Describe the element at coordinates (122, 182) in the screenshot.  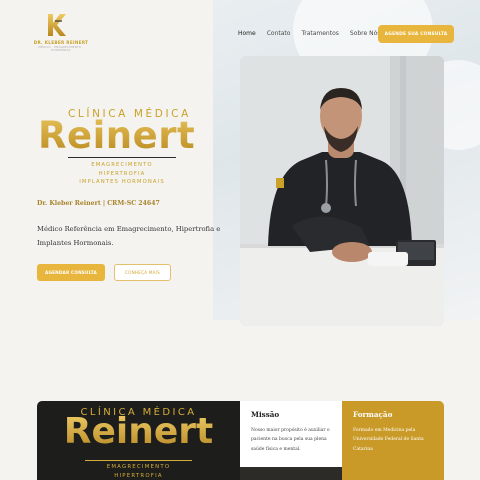
I see `tag-hormonal-implants: IMPLANTES HORMONAIS` at that location.